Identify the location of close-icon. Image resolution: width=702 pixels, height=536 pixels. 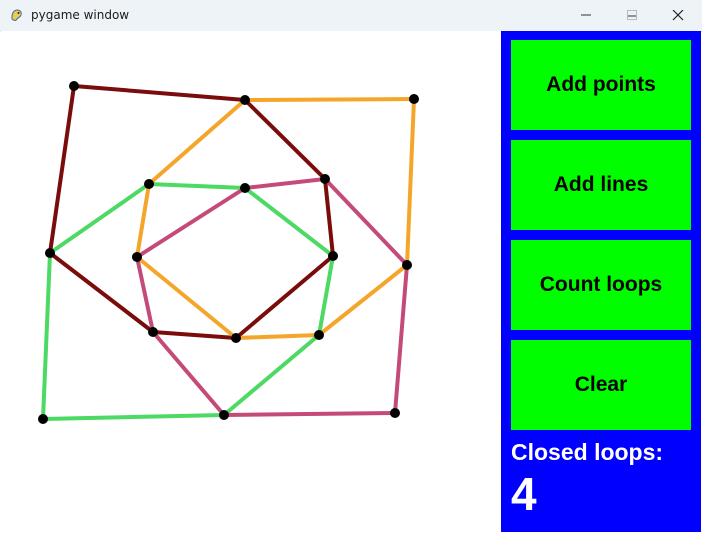
(678, 15).